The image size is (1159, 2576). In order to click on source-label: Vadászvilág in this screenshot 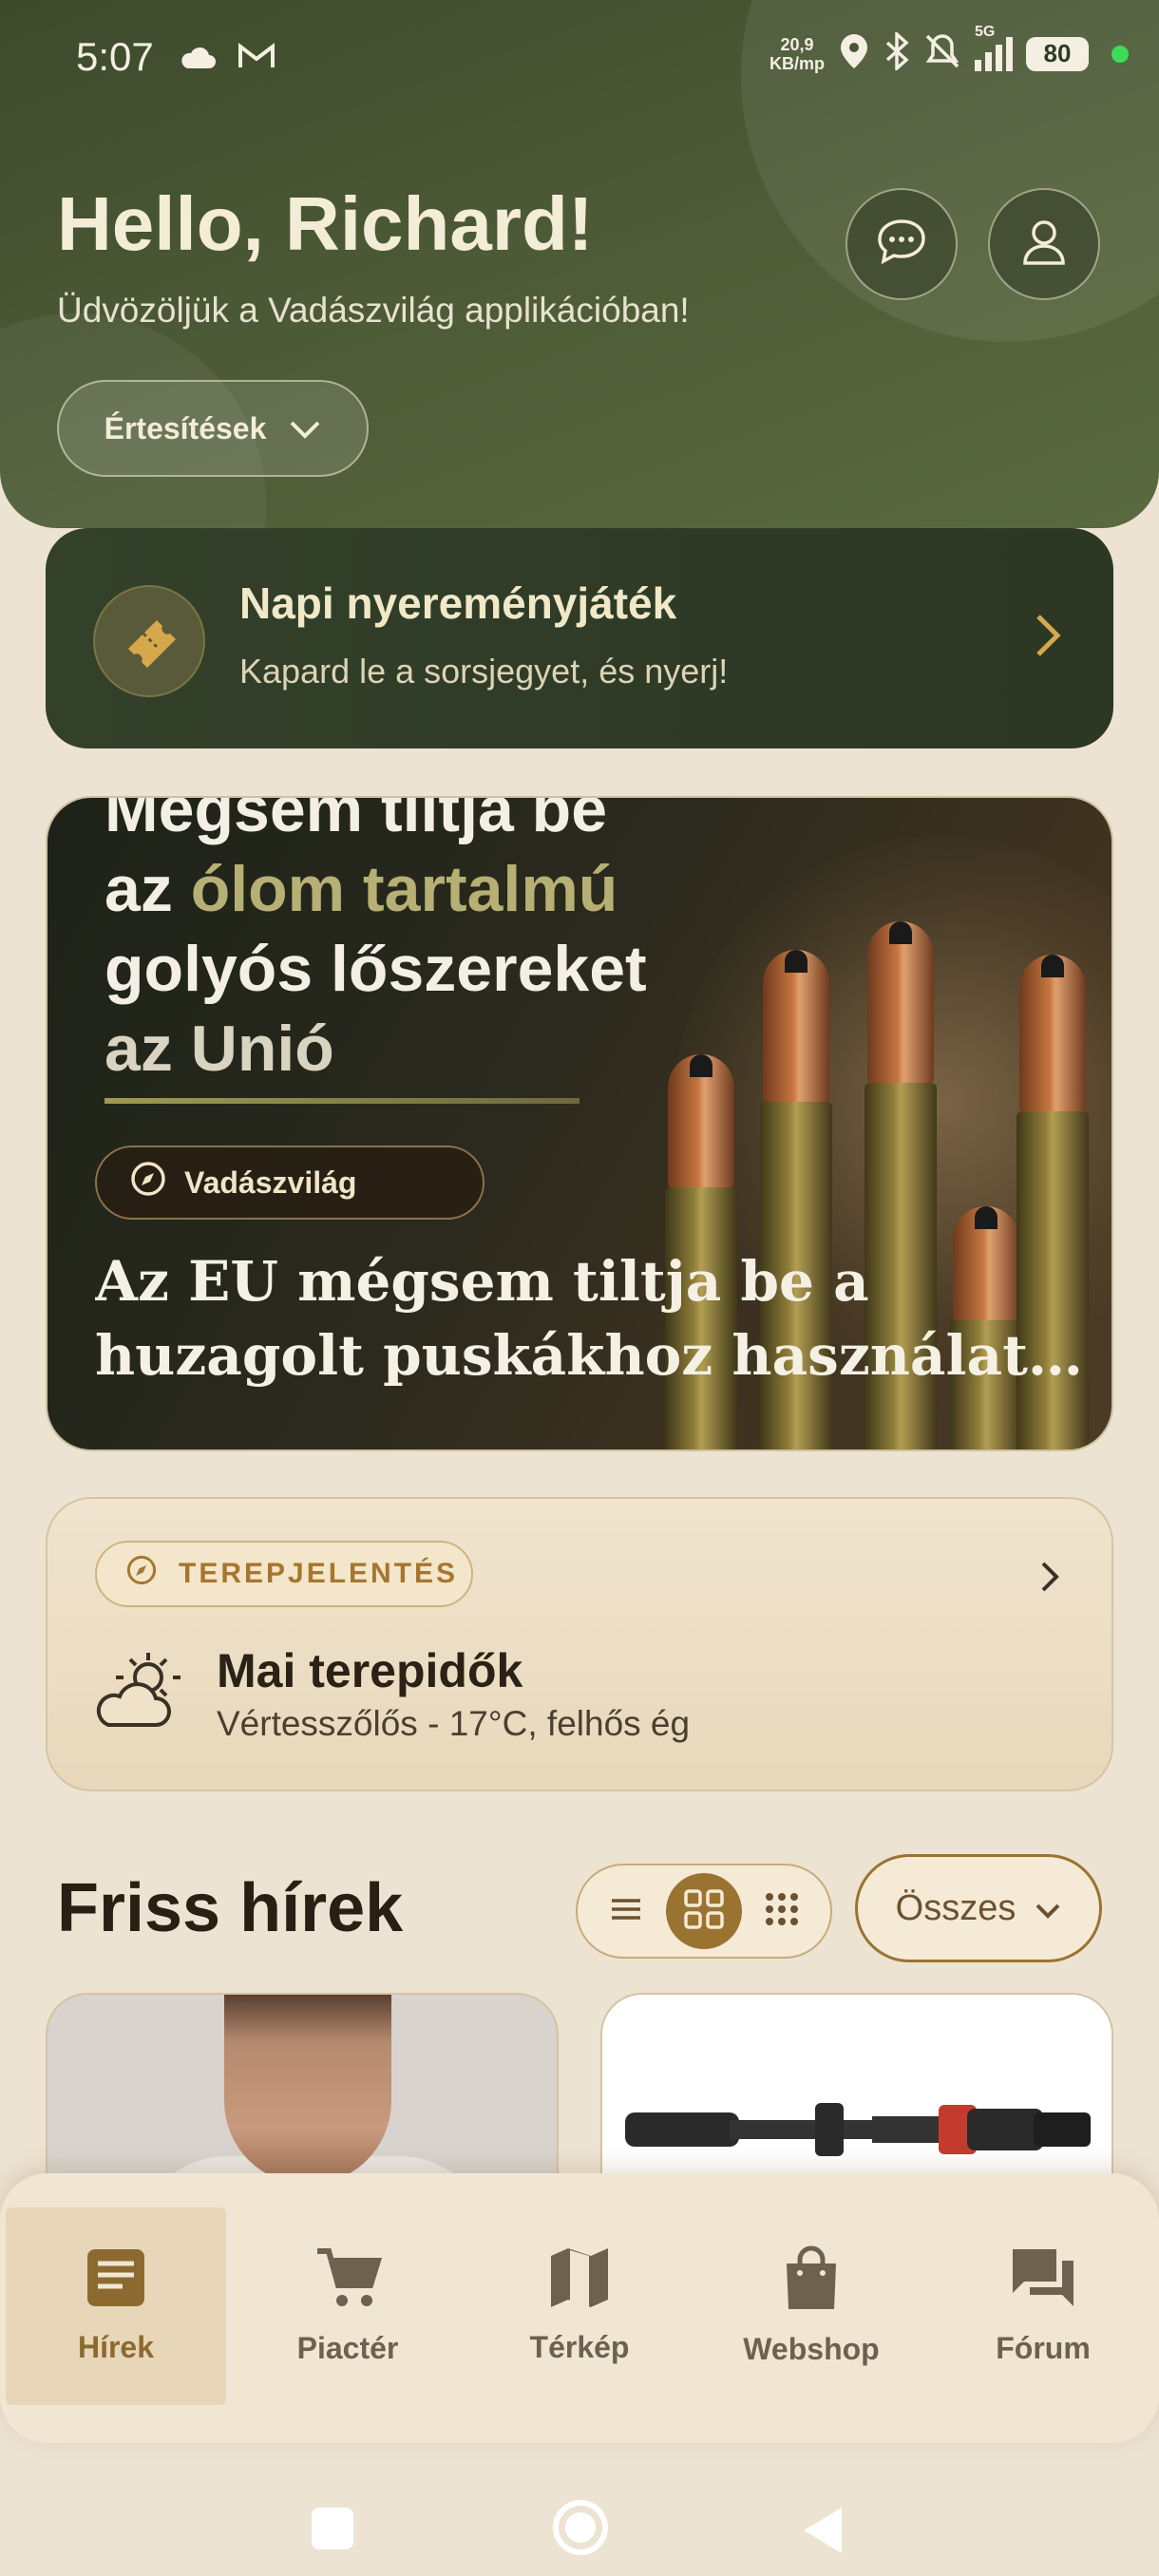, I will do `click(270, 1182)`.